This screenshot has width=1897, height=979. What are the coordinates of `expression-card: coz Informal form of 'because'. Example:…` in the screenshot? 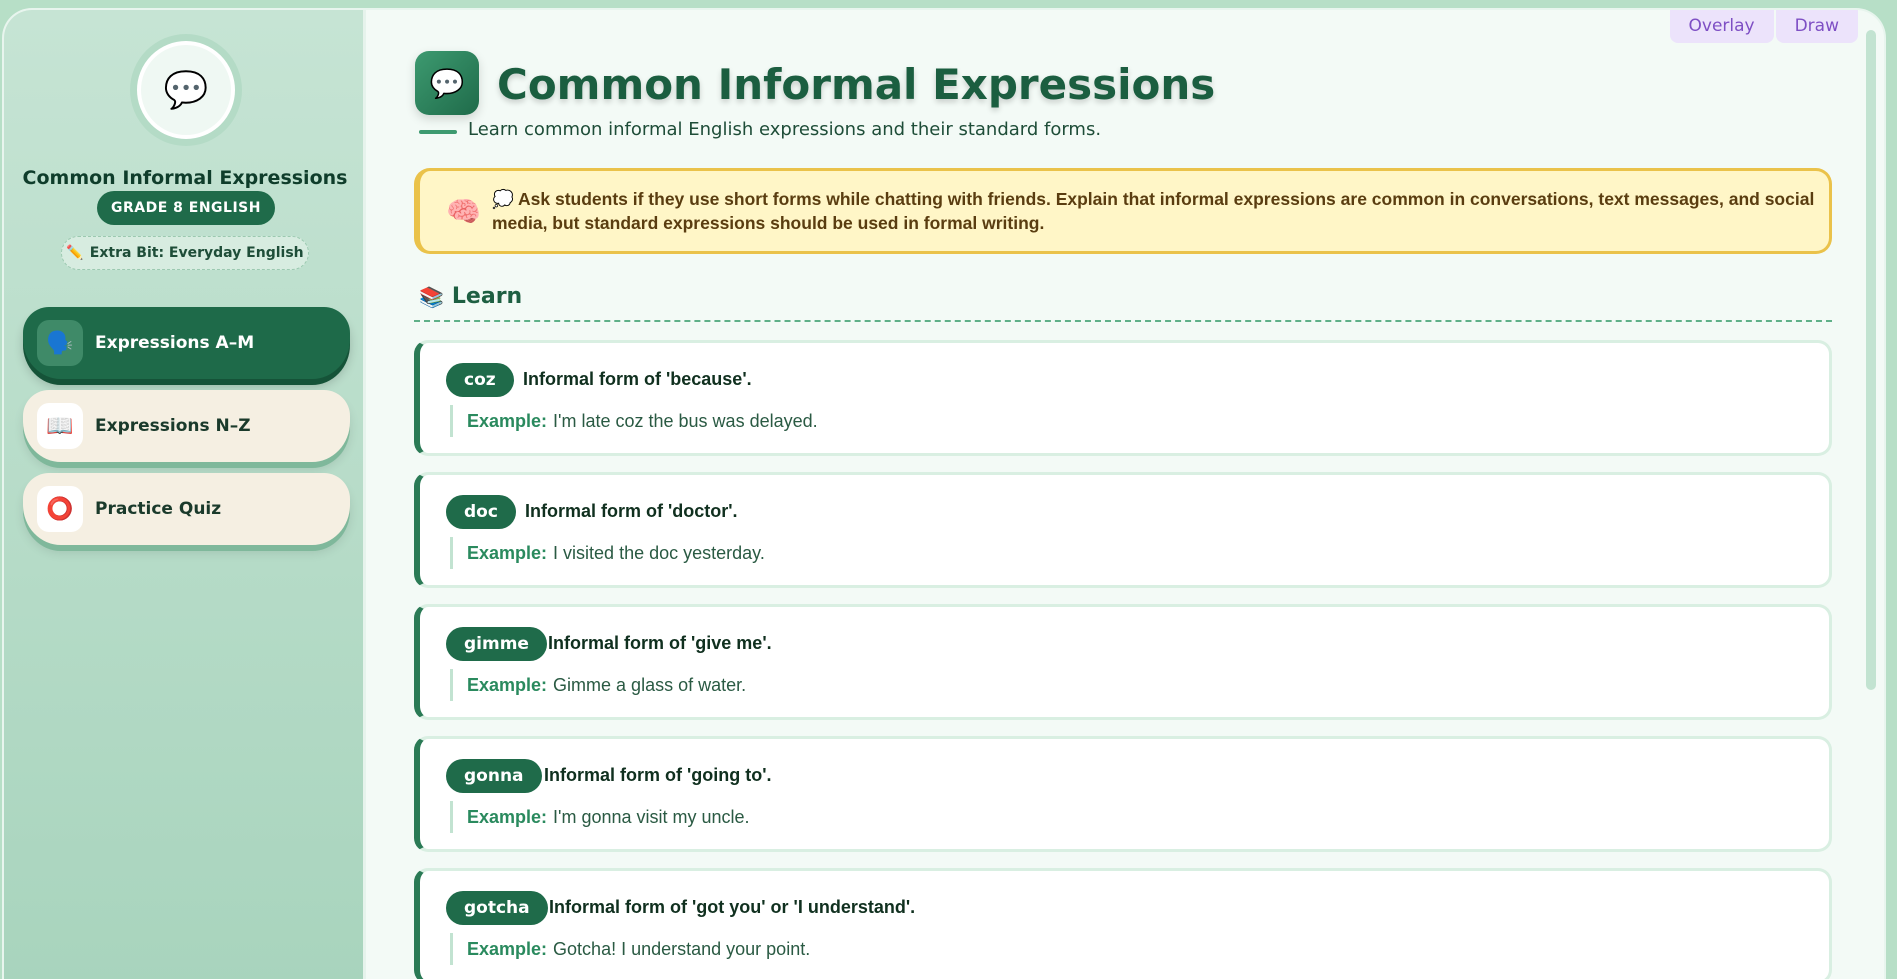 It's located at (1123, 398).